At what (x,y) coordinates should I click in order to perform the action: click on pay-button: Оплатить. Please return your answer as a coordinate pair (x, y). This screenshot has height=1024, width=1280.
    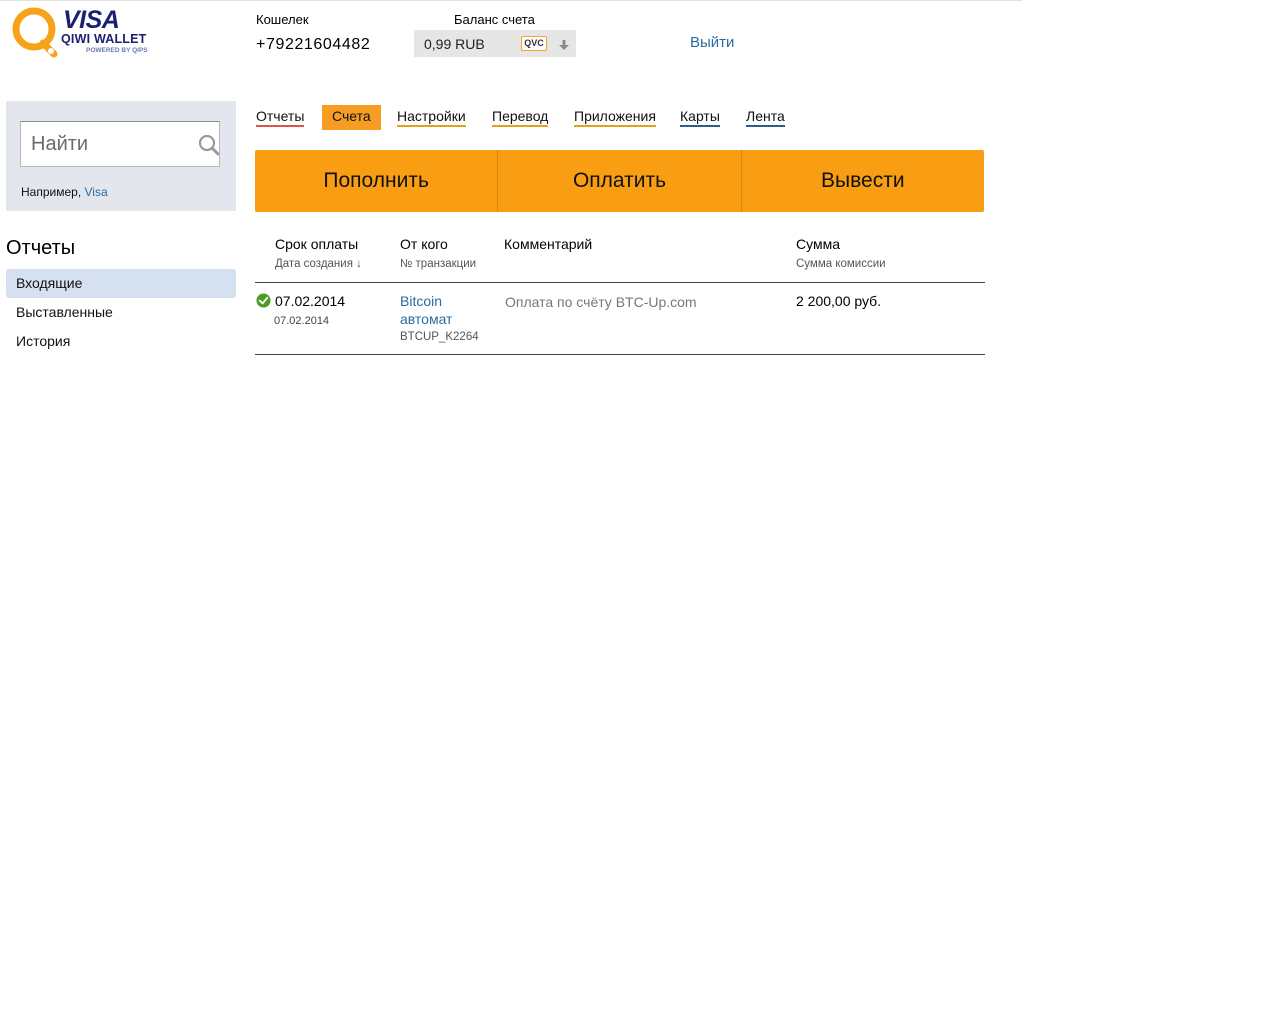
    Looking at the image, I should click on (618, 181).